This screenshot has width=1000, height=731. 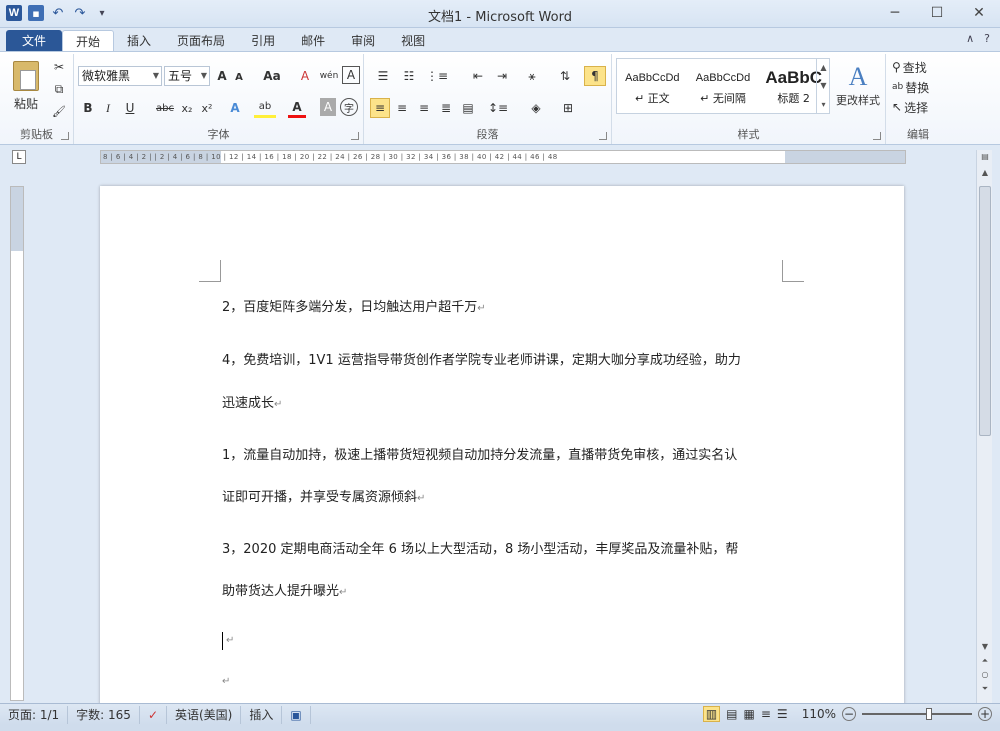 I want to click on font-size-combo: 五号 ▼, so click(x=187, y=76).